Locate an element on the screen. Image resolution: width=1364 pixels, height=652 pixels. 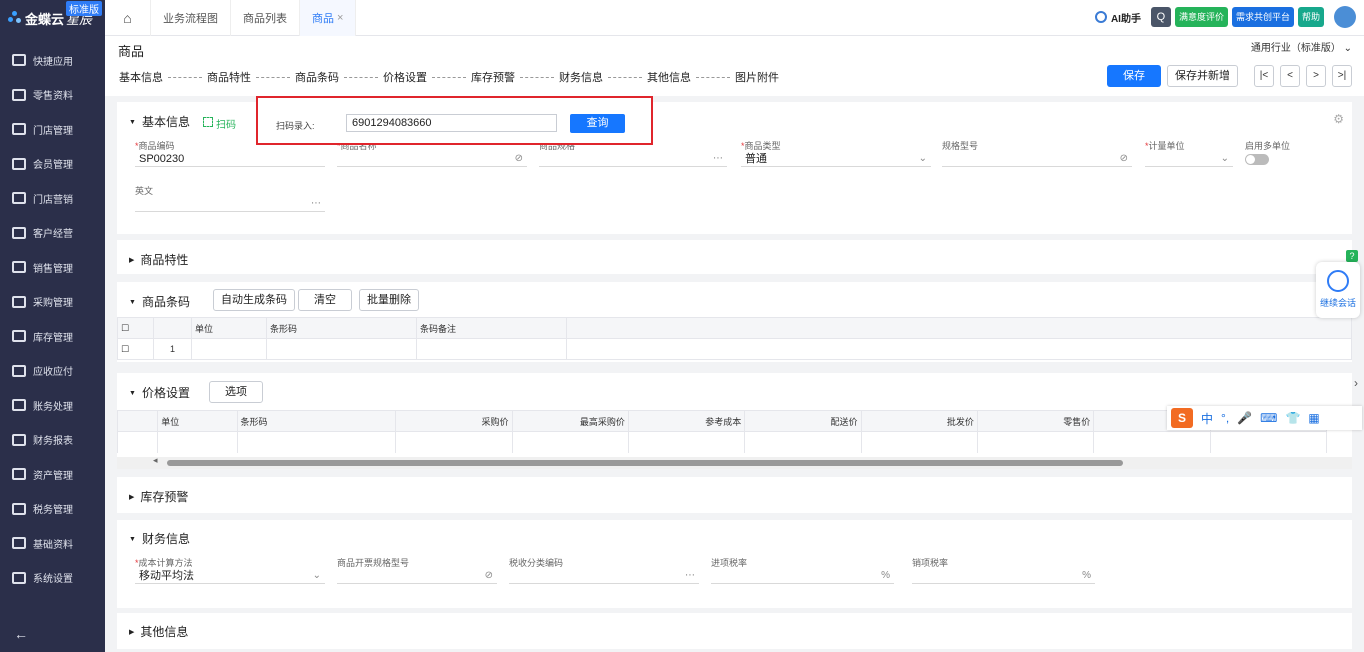
save-and-new-button: 保存并新增 is located at coordinates (1202, 76).